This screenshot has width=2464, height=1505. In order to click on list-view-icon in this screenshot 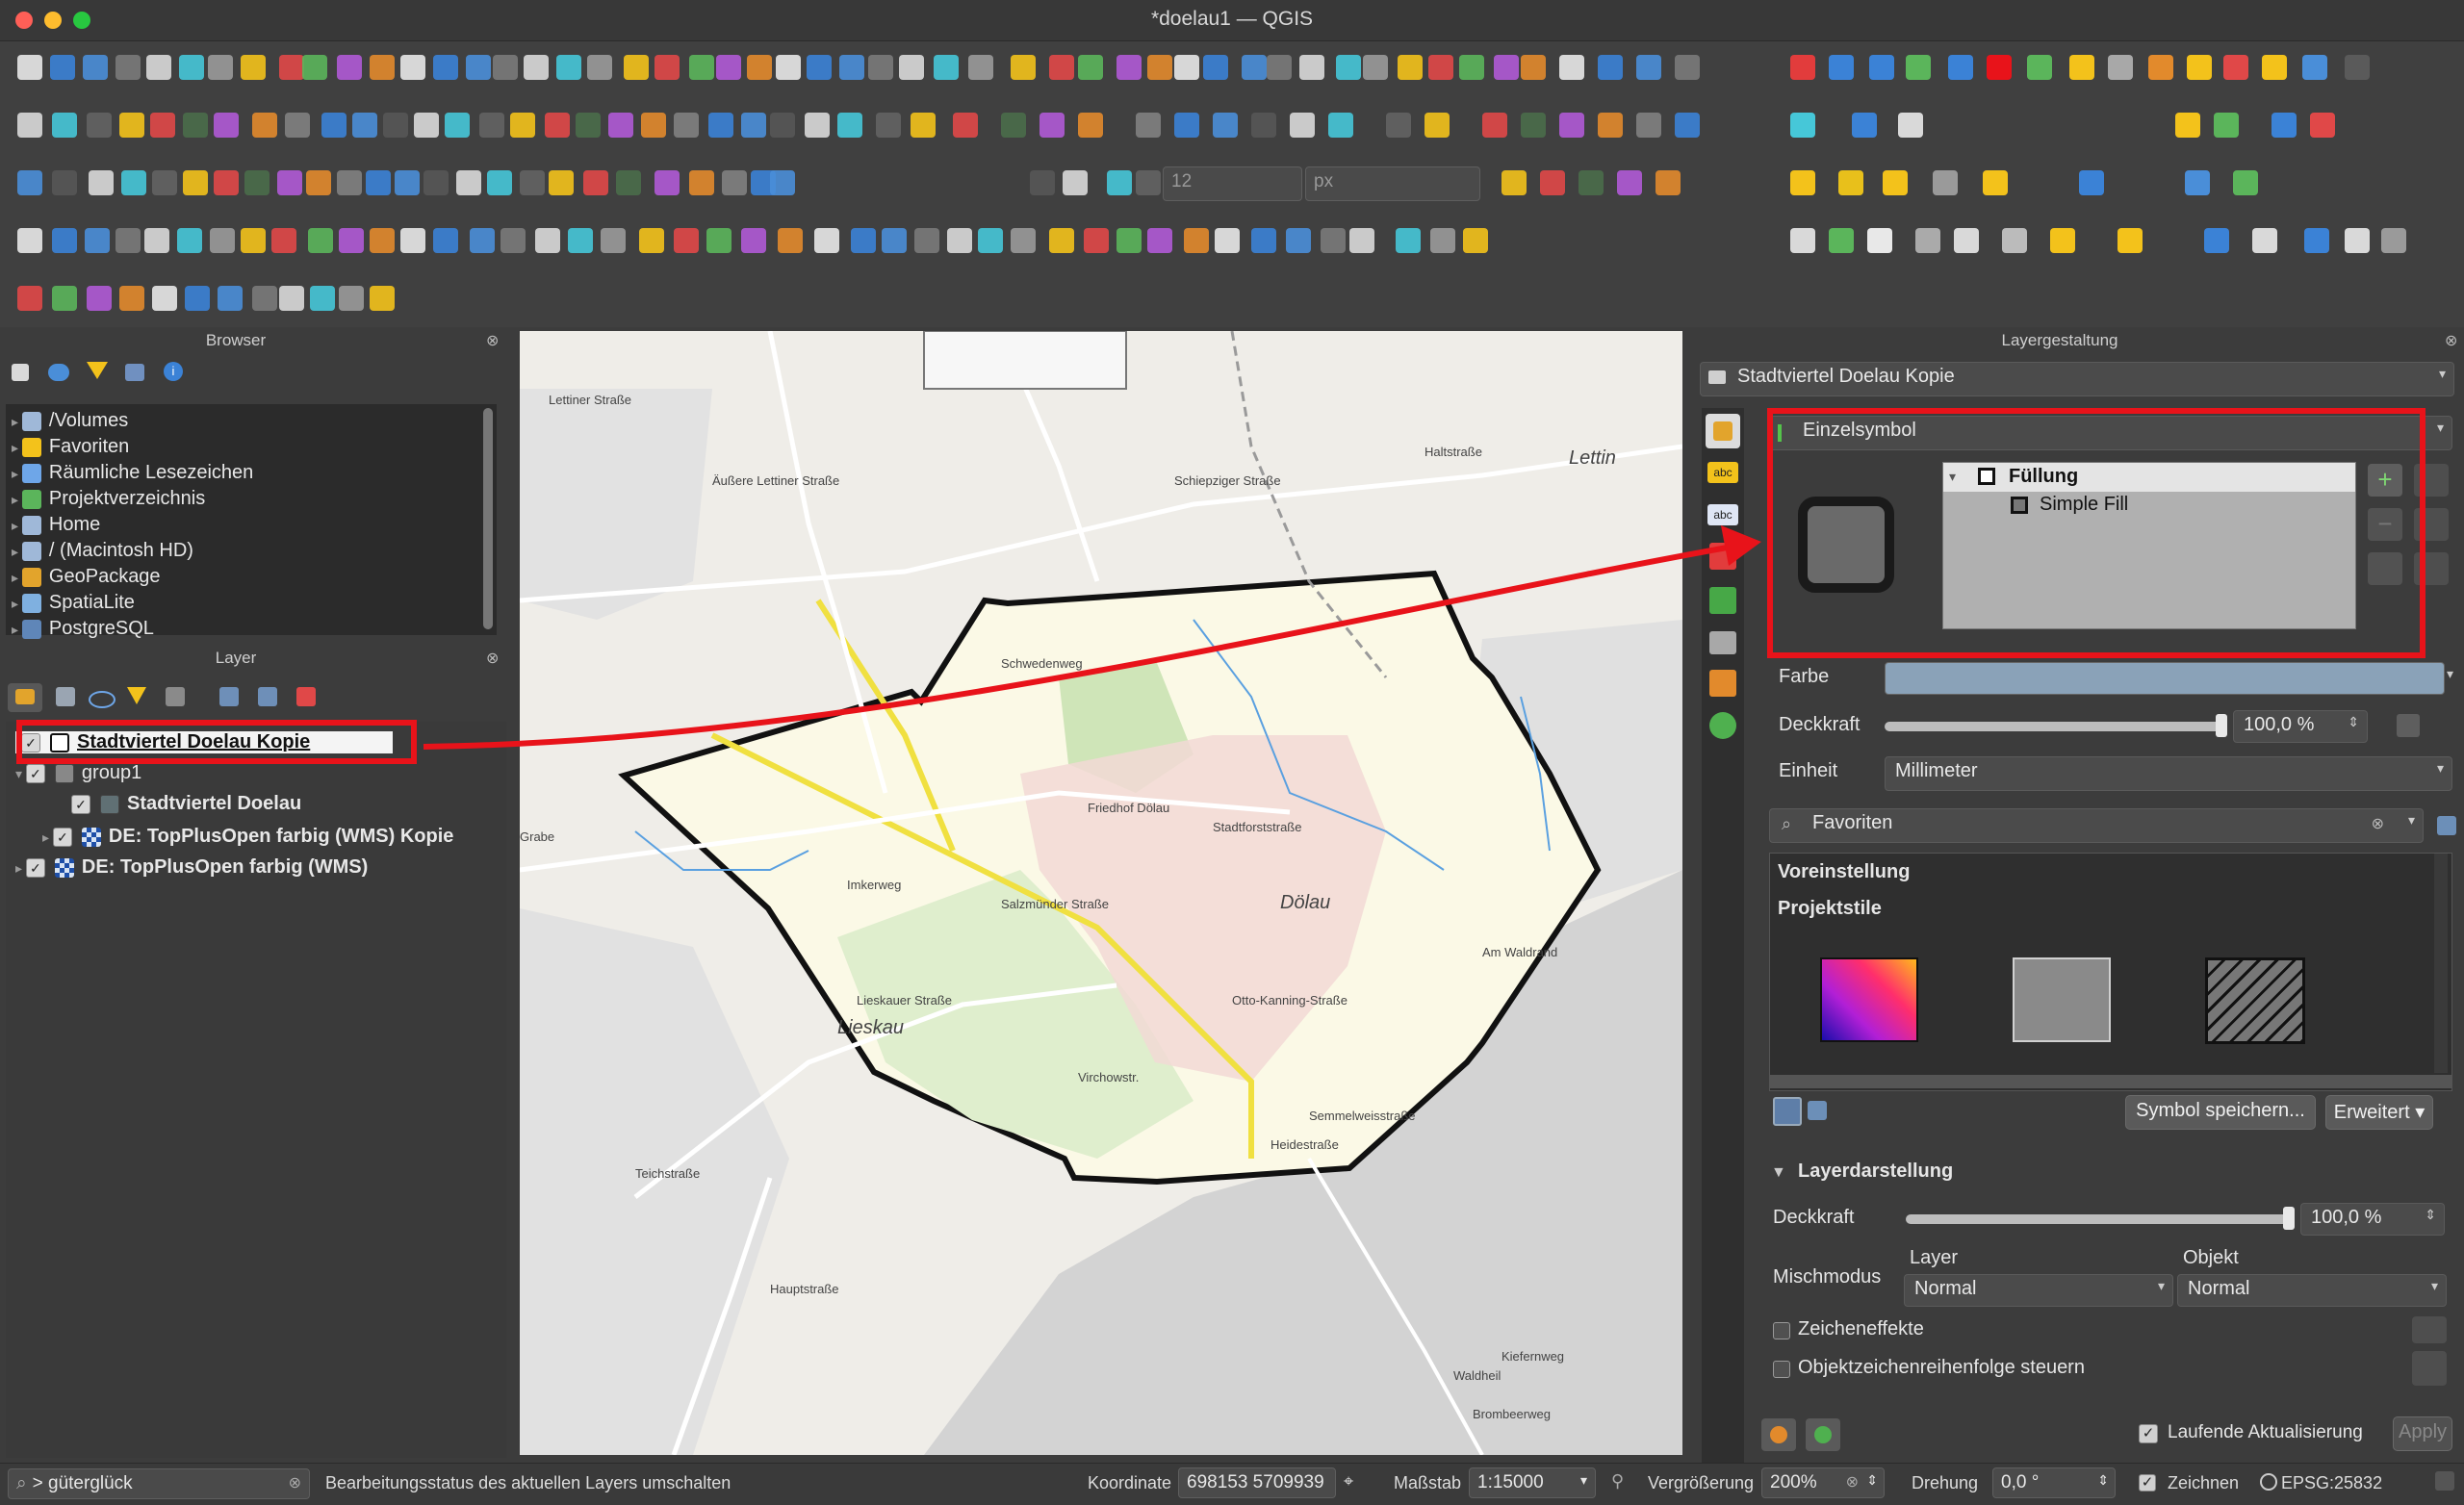, I will do `click(1817, 1111)`.